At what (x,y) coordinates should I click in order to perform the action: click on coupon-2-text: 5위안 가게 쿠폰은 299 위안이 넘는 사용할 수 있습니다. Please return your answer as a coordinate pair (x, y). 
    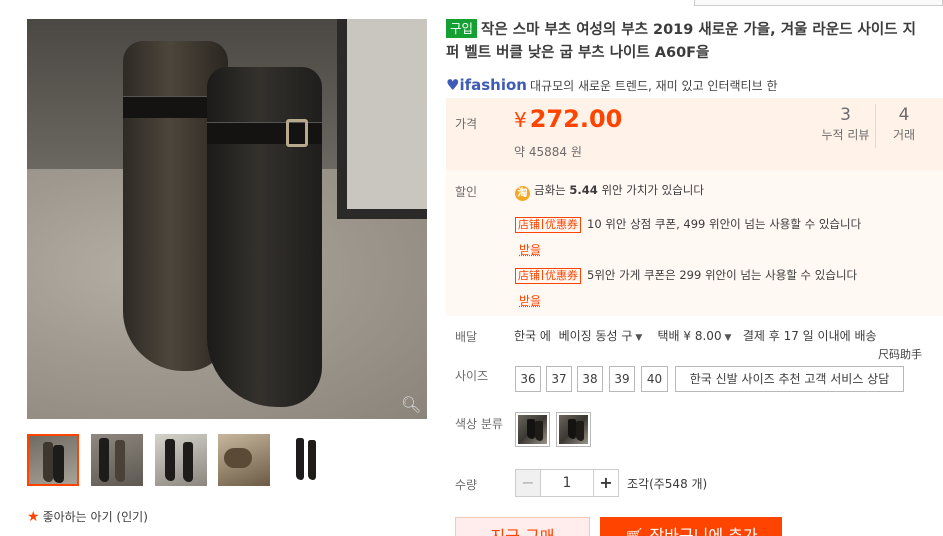
    Looking at the image, I should click on (722, 275).